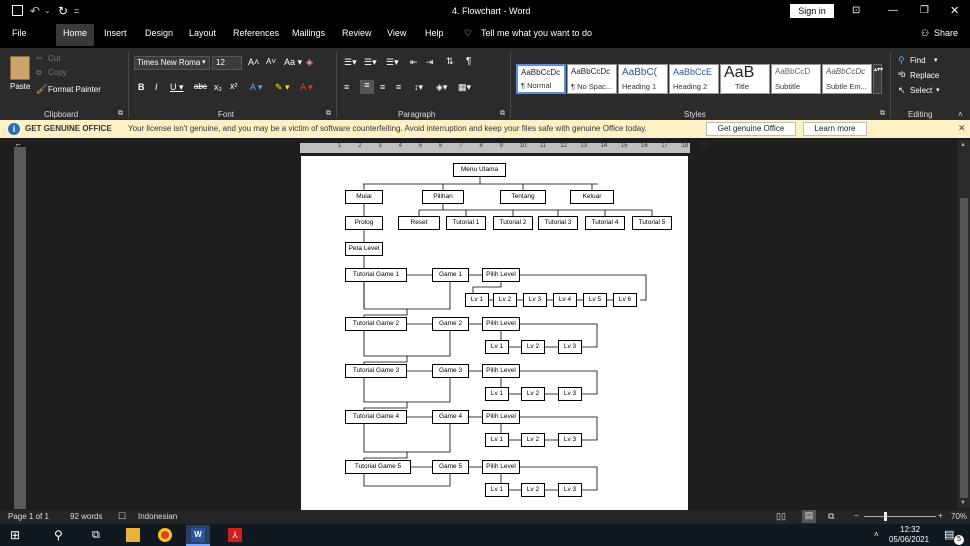  Describe the element at coordinates (835, 129) in the screenshot. I see `learn-more-button: Learn more` at that location.